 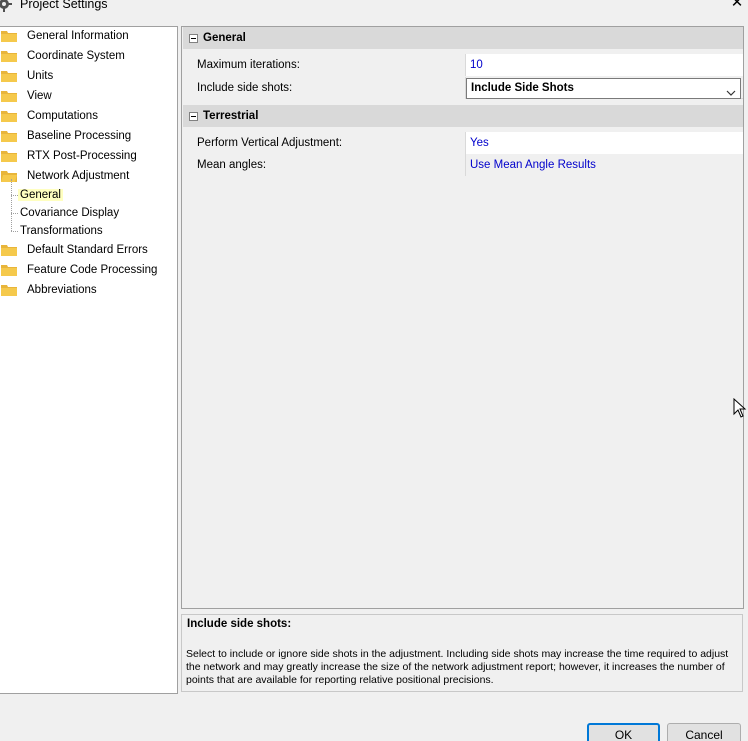 I want to click on maximum-iterations-field: 10, so click(x=604, y=65).